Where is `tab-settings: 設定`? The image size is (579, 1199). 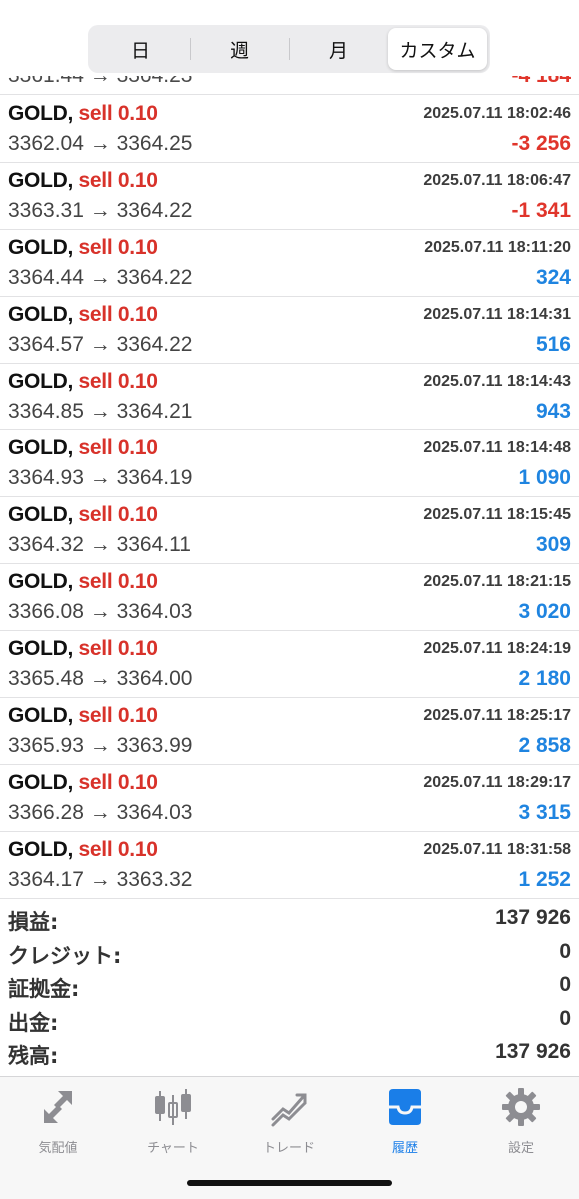
tab-settings: 設定 is located at coordinates (521, 1120).